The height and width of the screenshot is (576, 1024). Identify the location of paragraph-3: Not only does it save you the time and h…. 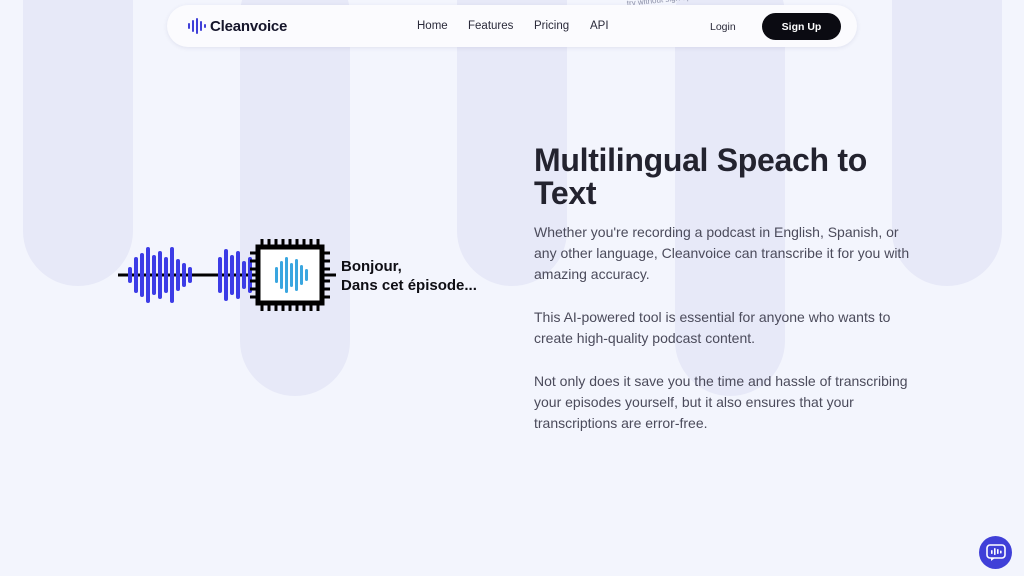
(721, 402).